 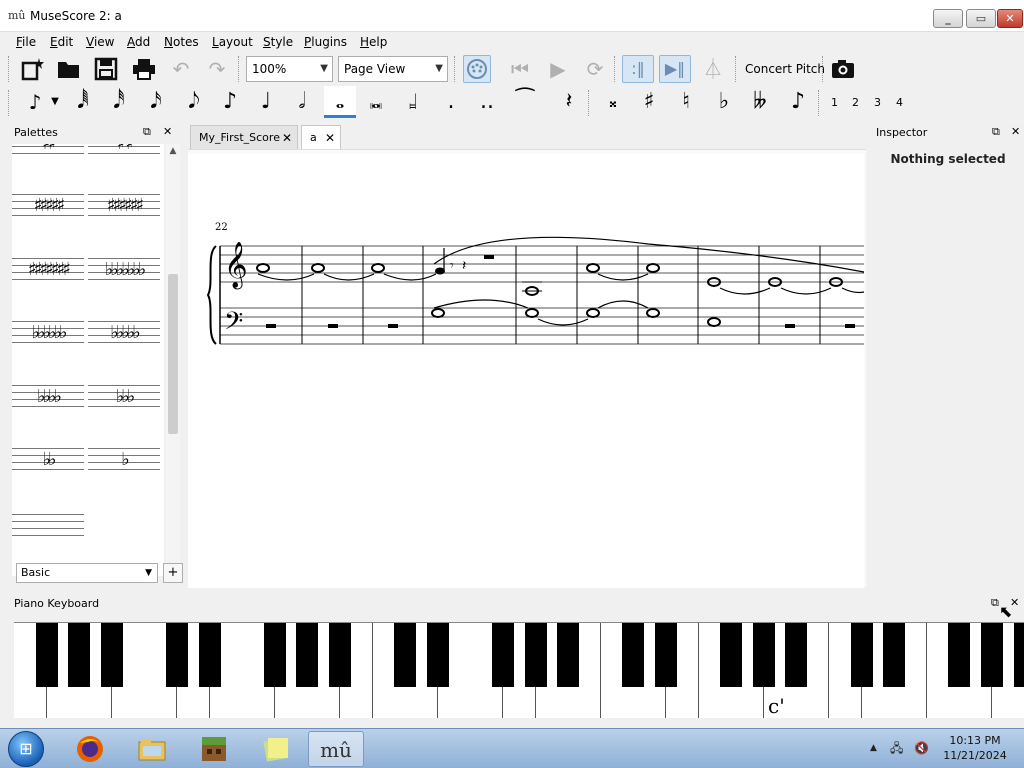 I want to click on concert-pitch-toggle: Concert Pitch, so click(x=785, y=69).